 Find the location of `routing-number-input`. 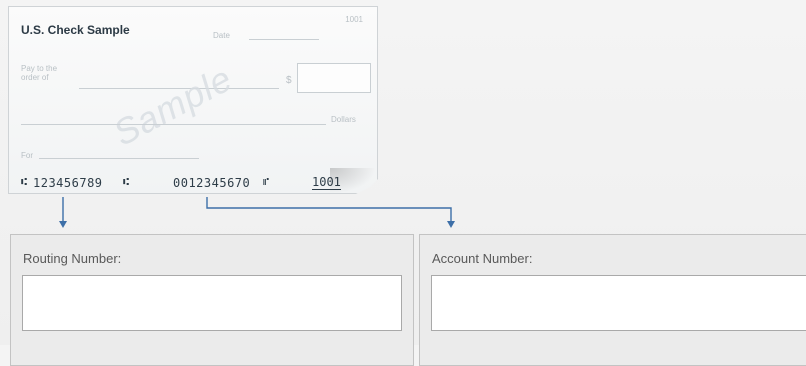

routing-number-input is located at coordinates (212, 303).